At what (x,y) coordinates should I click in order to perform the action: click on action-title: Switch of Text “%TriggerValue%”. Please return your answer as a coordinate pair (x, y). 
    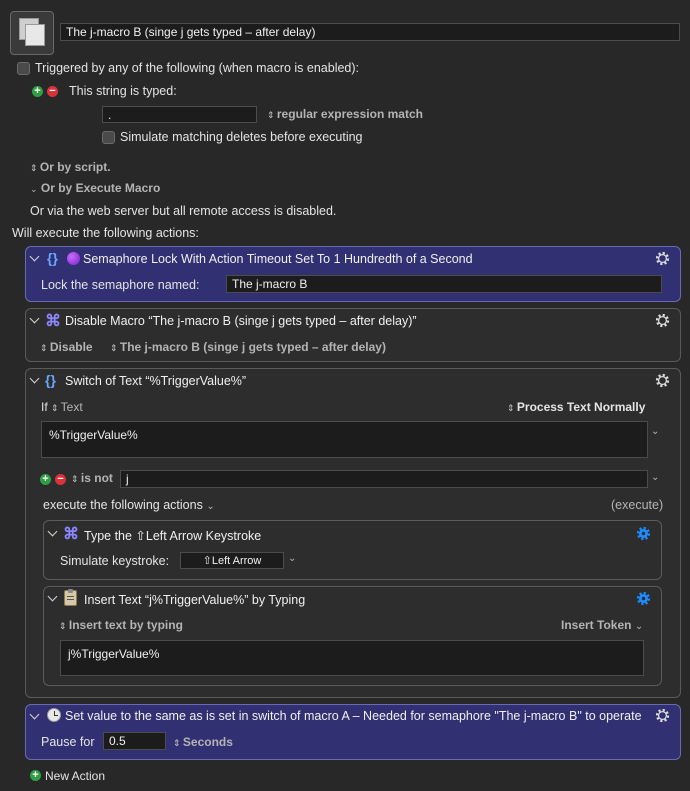
    Looking at the image, I should click on (156, 381).